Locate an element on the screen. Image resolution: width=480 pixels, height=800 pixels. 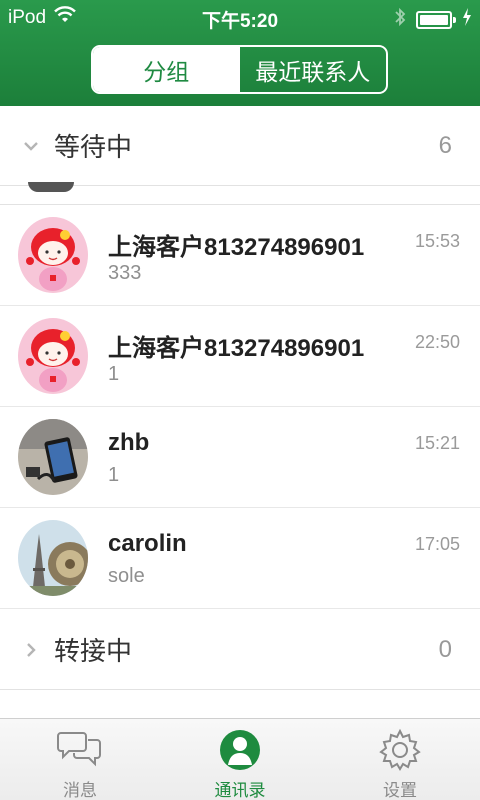
message-time: 22:50 is located at coordinates (437, 342).